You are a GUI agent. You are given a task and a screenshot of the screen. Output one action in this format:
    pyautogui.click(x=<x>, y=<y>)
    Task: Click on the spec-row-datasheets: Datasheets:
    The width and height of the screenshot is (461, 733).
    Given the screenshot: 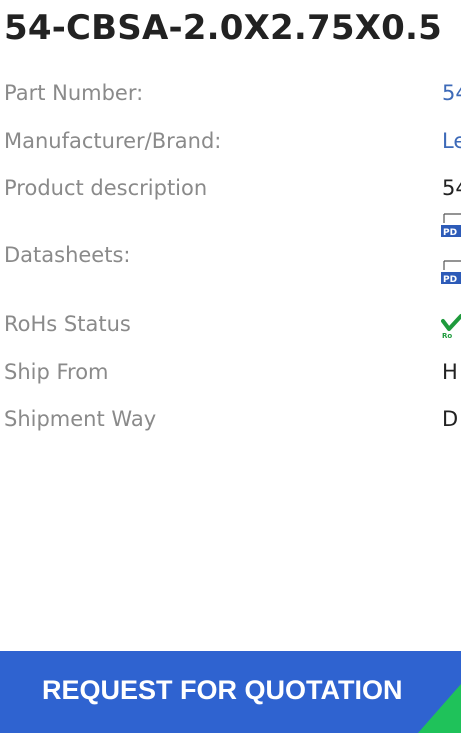 What is the action you would take?
    pyautogui.click(x=230, y=257)
    